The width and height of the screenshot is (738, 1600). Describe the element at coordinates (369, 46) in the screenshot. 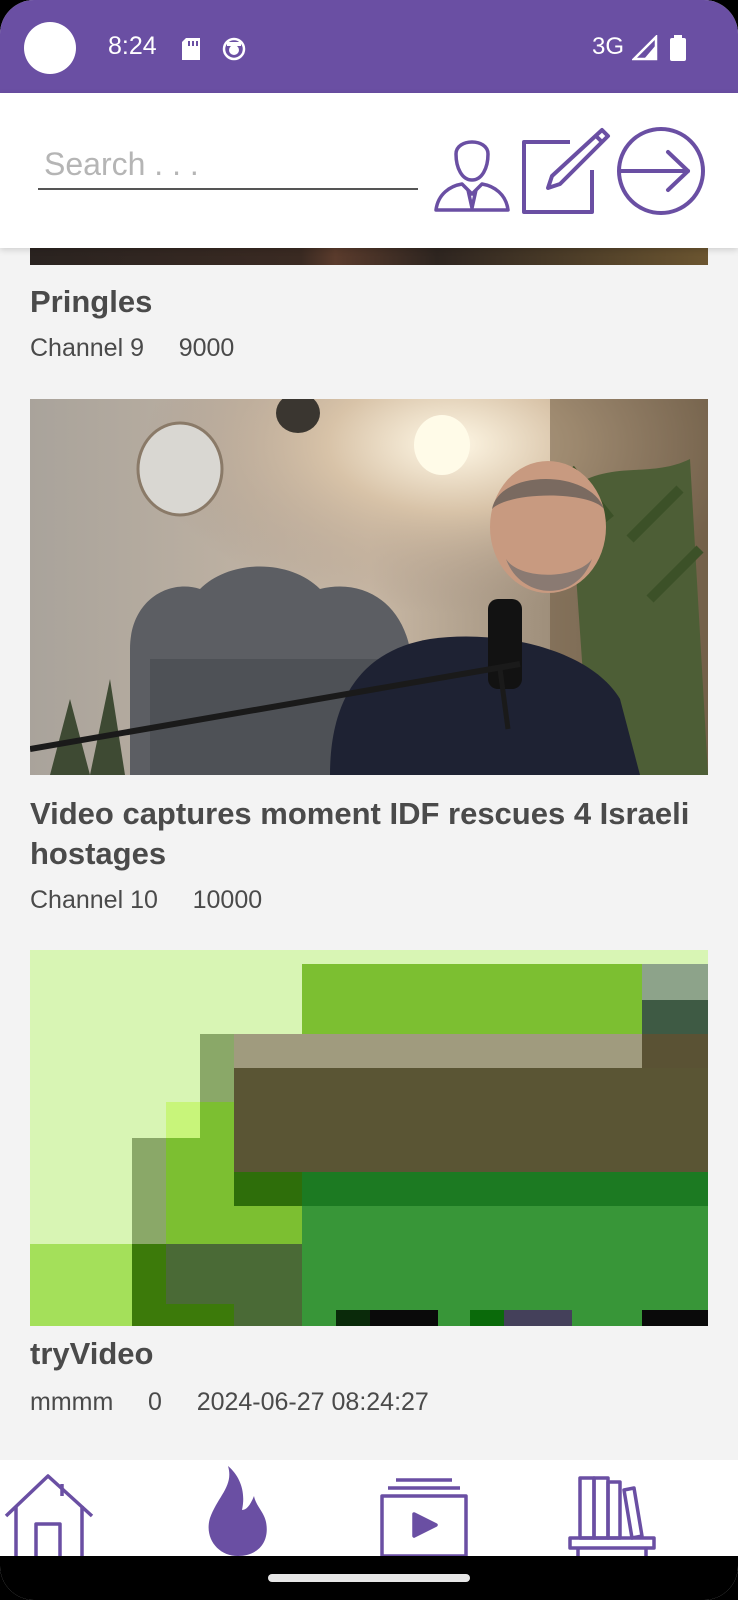

I see `status-bar: 8:24 3G` at that location.